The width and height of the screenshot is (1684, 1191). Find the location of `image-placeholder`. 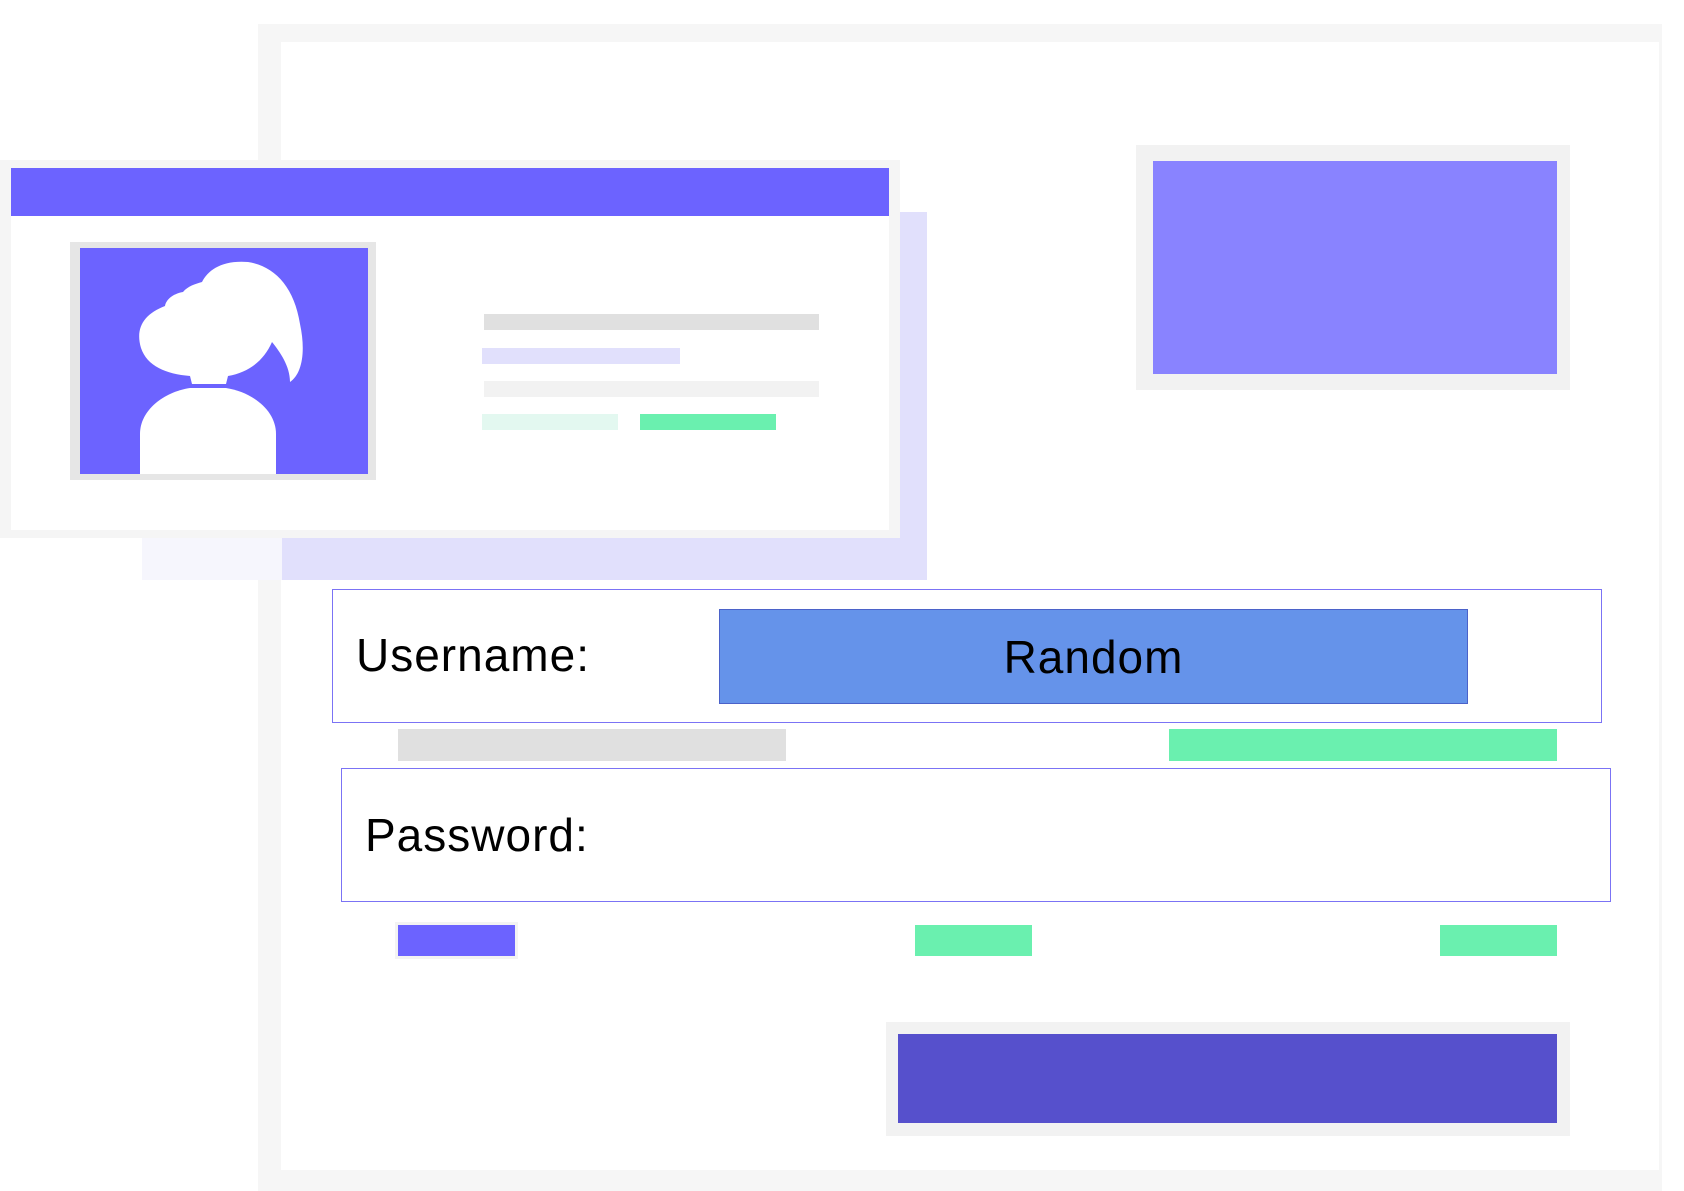

image-placeholder is located at coordinates (1355, 267).